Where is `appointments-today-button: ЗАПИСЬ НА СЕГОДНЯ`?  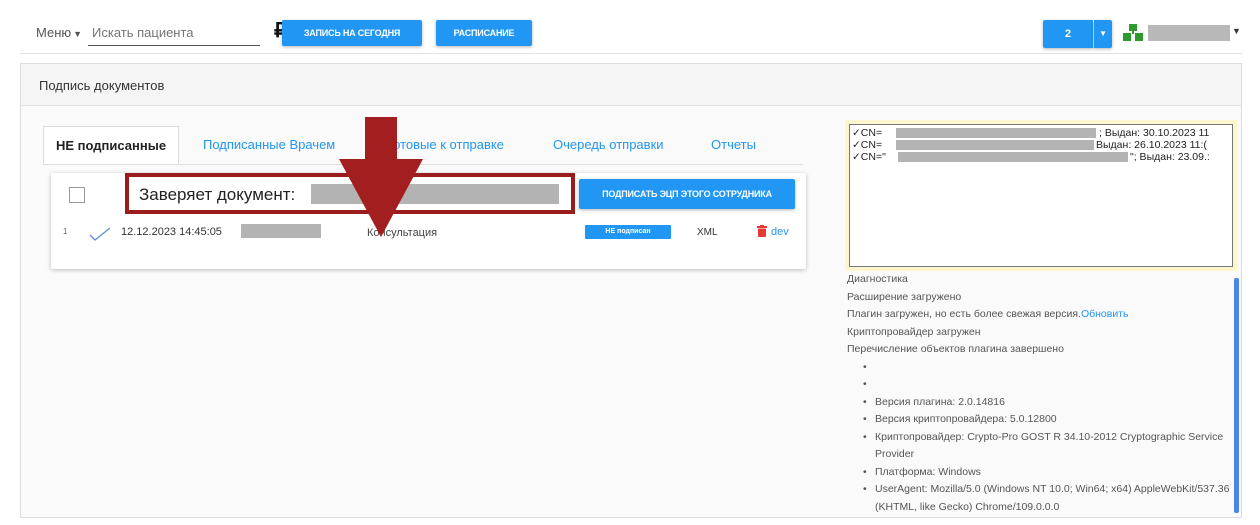 appointments-today-button: ЗАПИСЬ НА СЕГОДНЯ is located at coordinates (352, 33).